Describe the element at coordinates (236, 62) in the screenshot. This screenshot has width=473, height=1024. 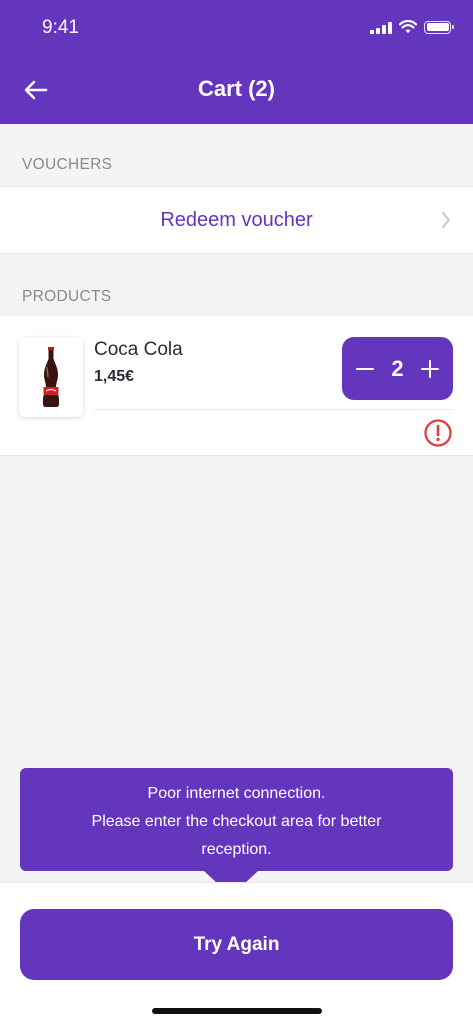
I see `app-header: 9:41 Cart (2)` at that location.